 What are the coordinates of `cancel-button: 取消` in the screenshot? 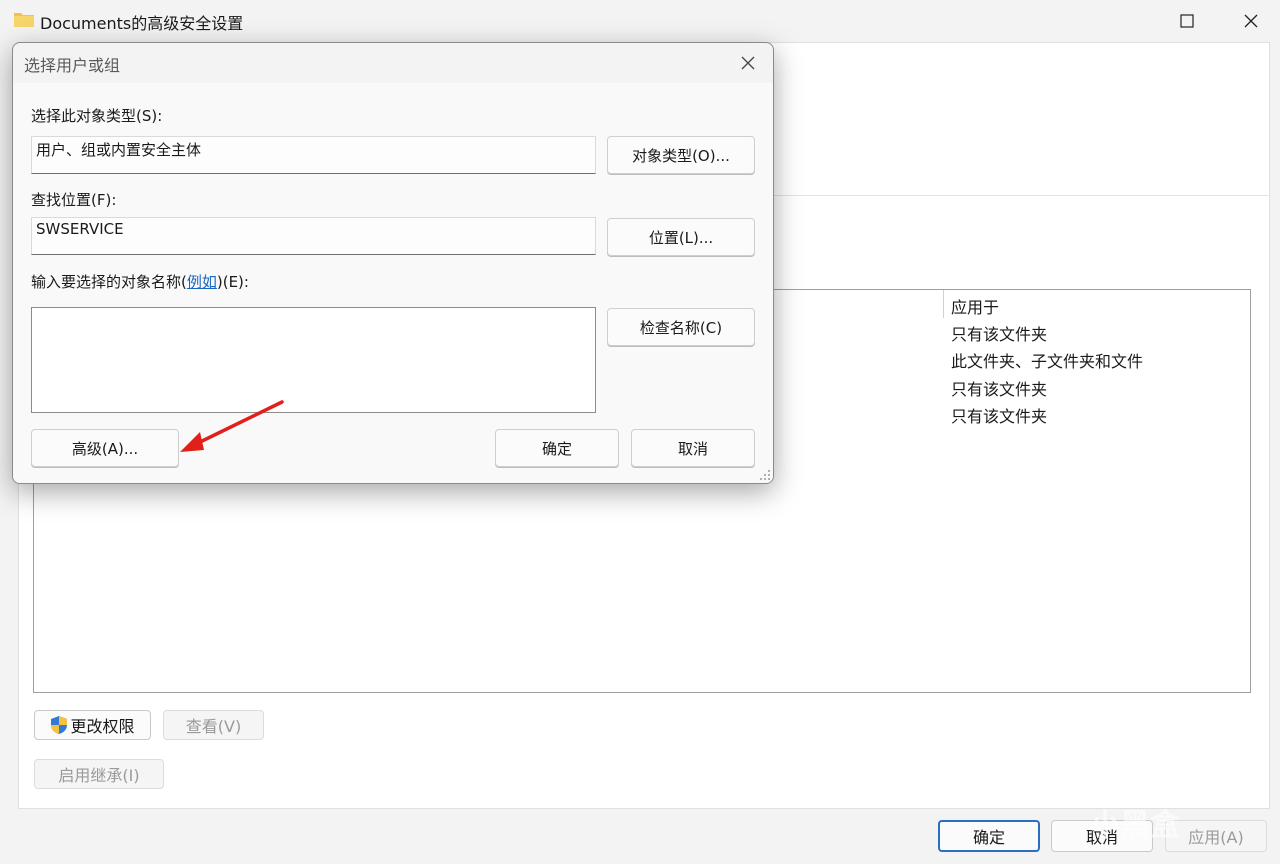 It's located at (693, 448).